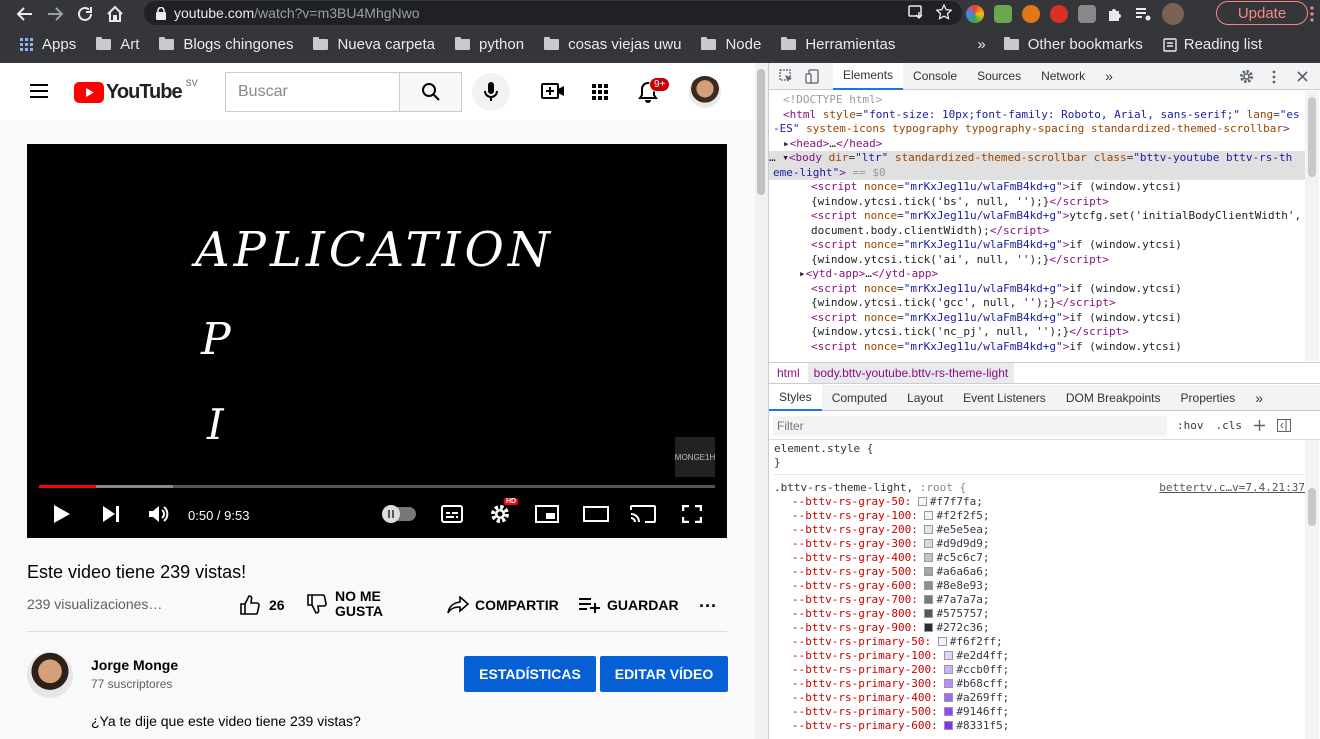  What do you see at coordinates (312, 92) in the screenshot?
I see `search-input: Buscar` at bounding box center [312, 92].